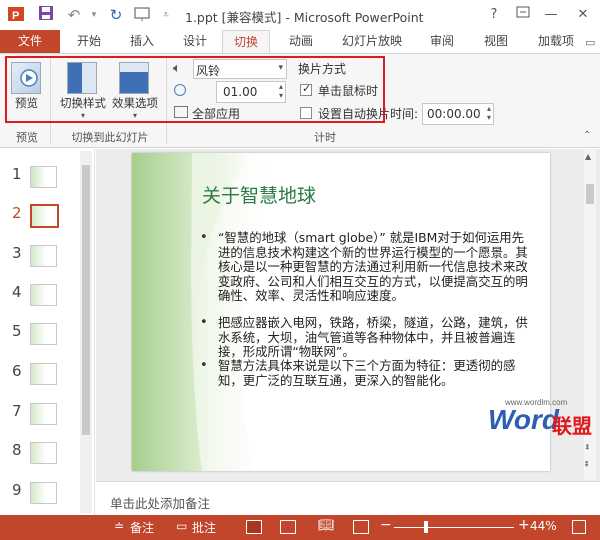 This screenshot has width=600, height=540. What do you see at coordinates (361, 527) in the screenshot?
I see `slideshow-icon` at bounding box center [361, 527].